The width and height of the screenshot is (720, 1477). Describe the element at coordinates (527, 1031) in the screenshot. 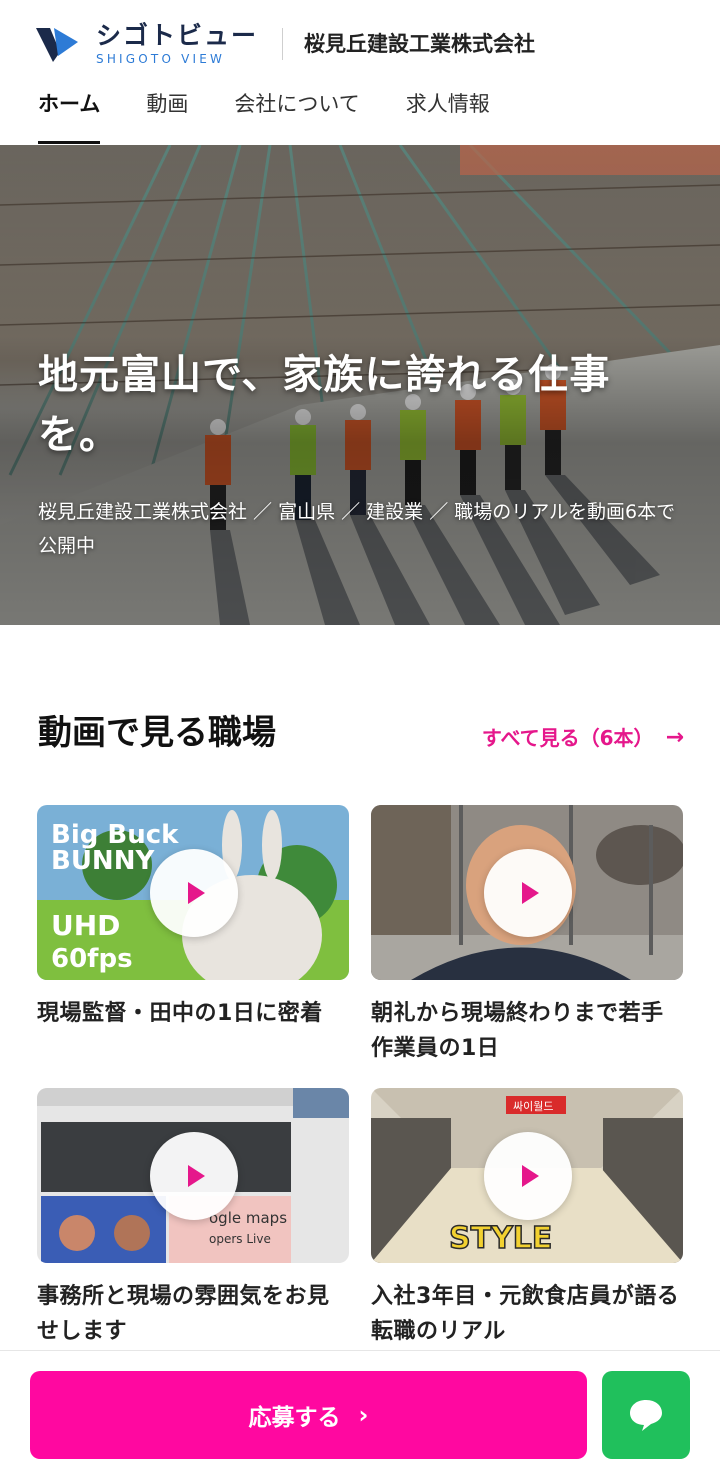

I see `video-title: 朝礼から現場終わりまで若手作業員の1日` at that location.